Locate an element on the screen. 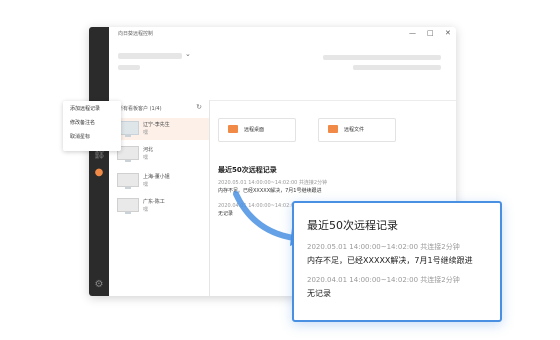 The image size is (560, 340). remote-file-label: 远程文件 is located at coordinates (354, 130).